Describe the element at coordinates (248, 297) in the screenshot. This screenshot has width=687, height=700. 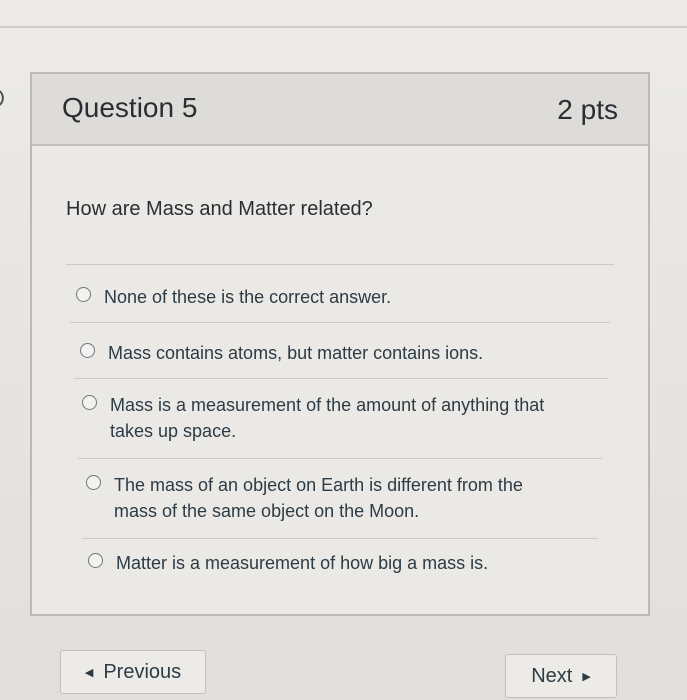
I see `answer-label: None of these is the correct answer.` at that location.